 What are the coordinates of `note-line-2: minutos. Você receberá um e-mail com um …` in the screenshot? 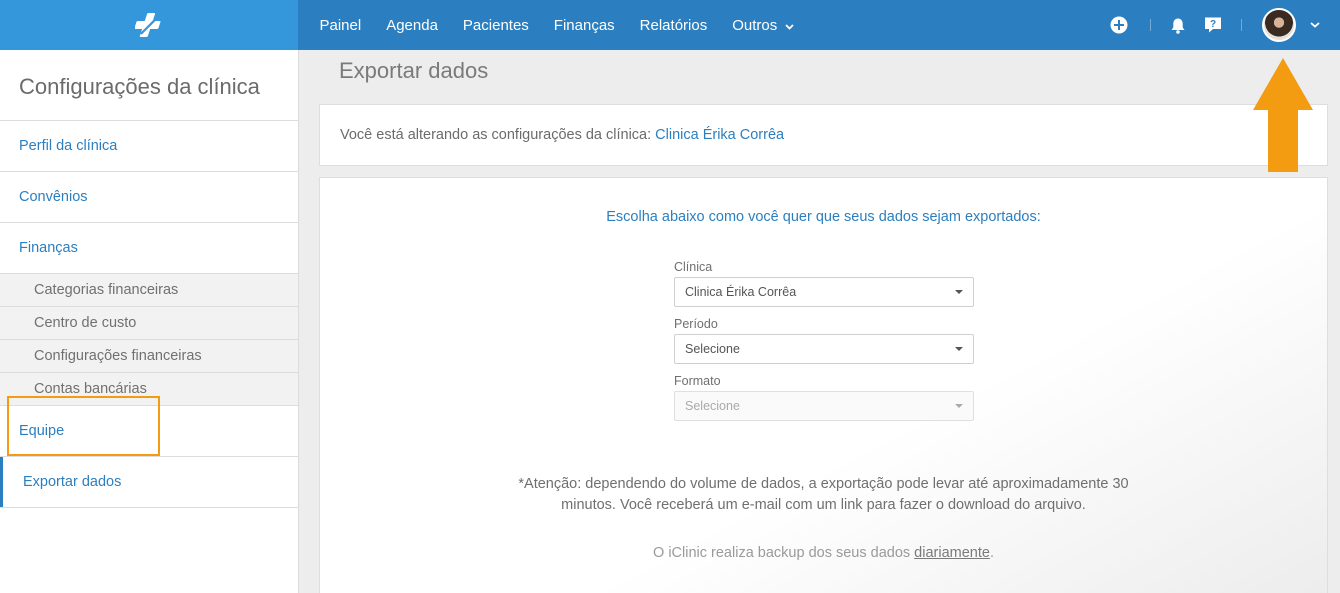 It's located at (823, 505).